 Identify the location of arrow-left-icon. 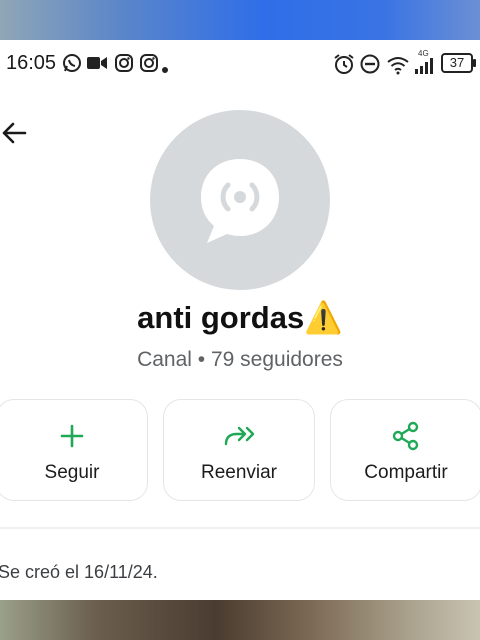
(14, 133).